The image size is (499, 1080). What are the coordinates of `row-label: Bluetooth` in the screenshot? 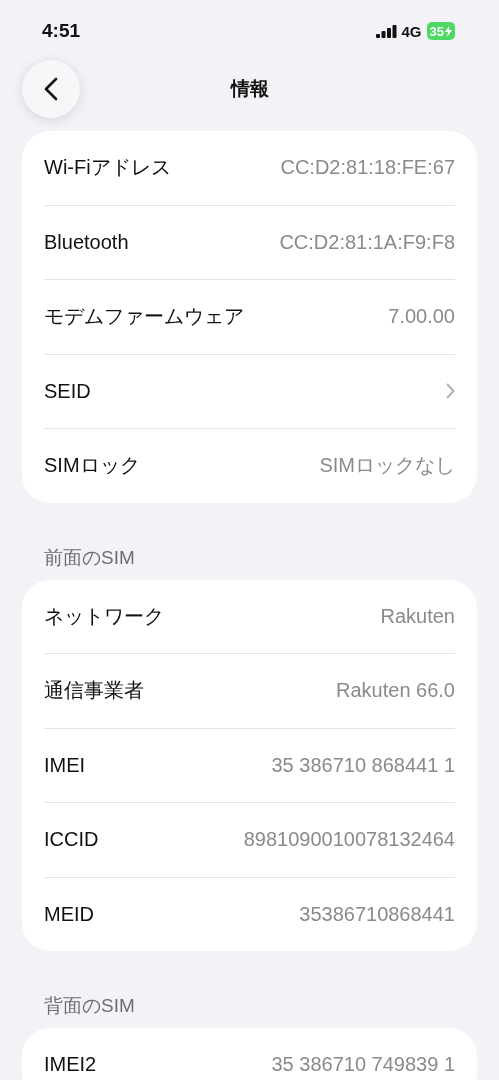 It's located at (86, 242).